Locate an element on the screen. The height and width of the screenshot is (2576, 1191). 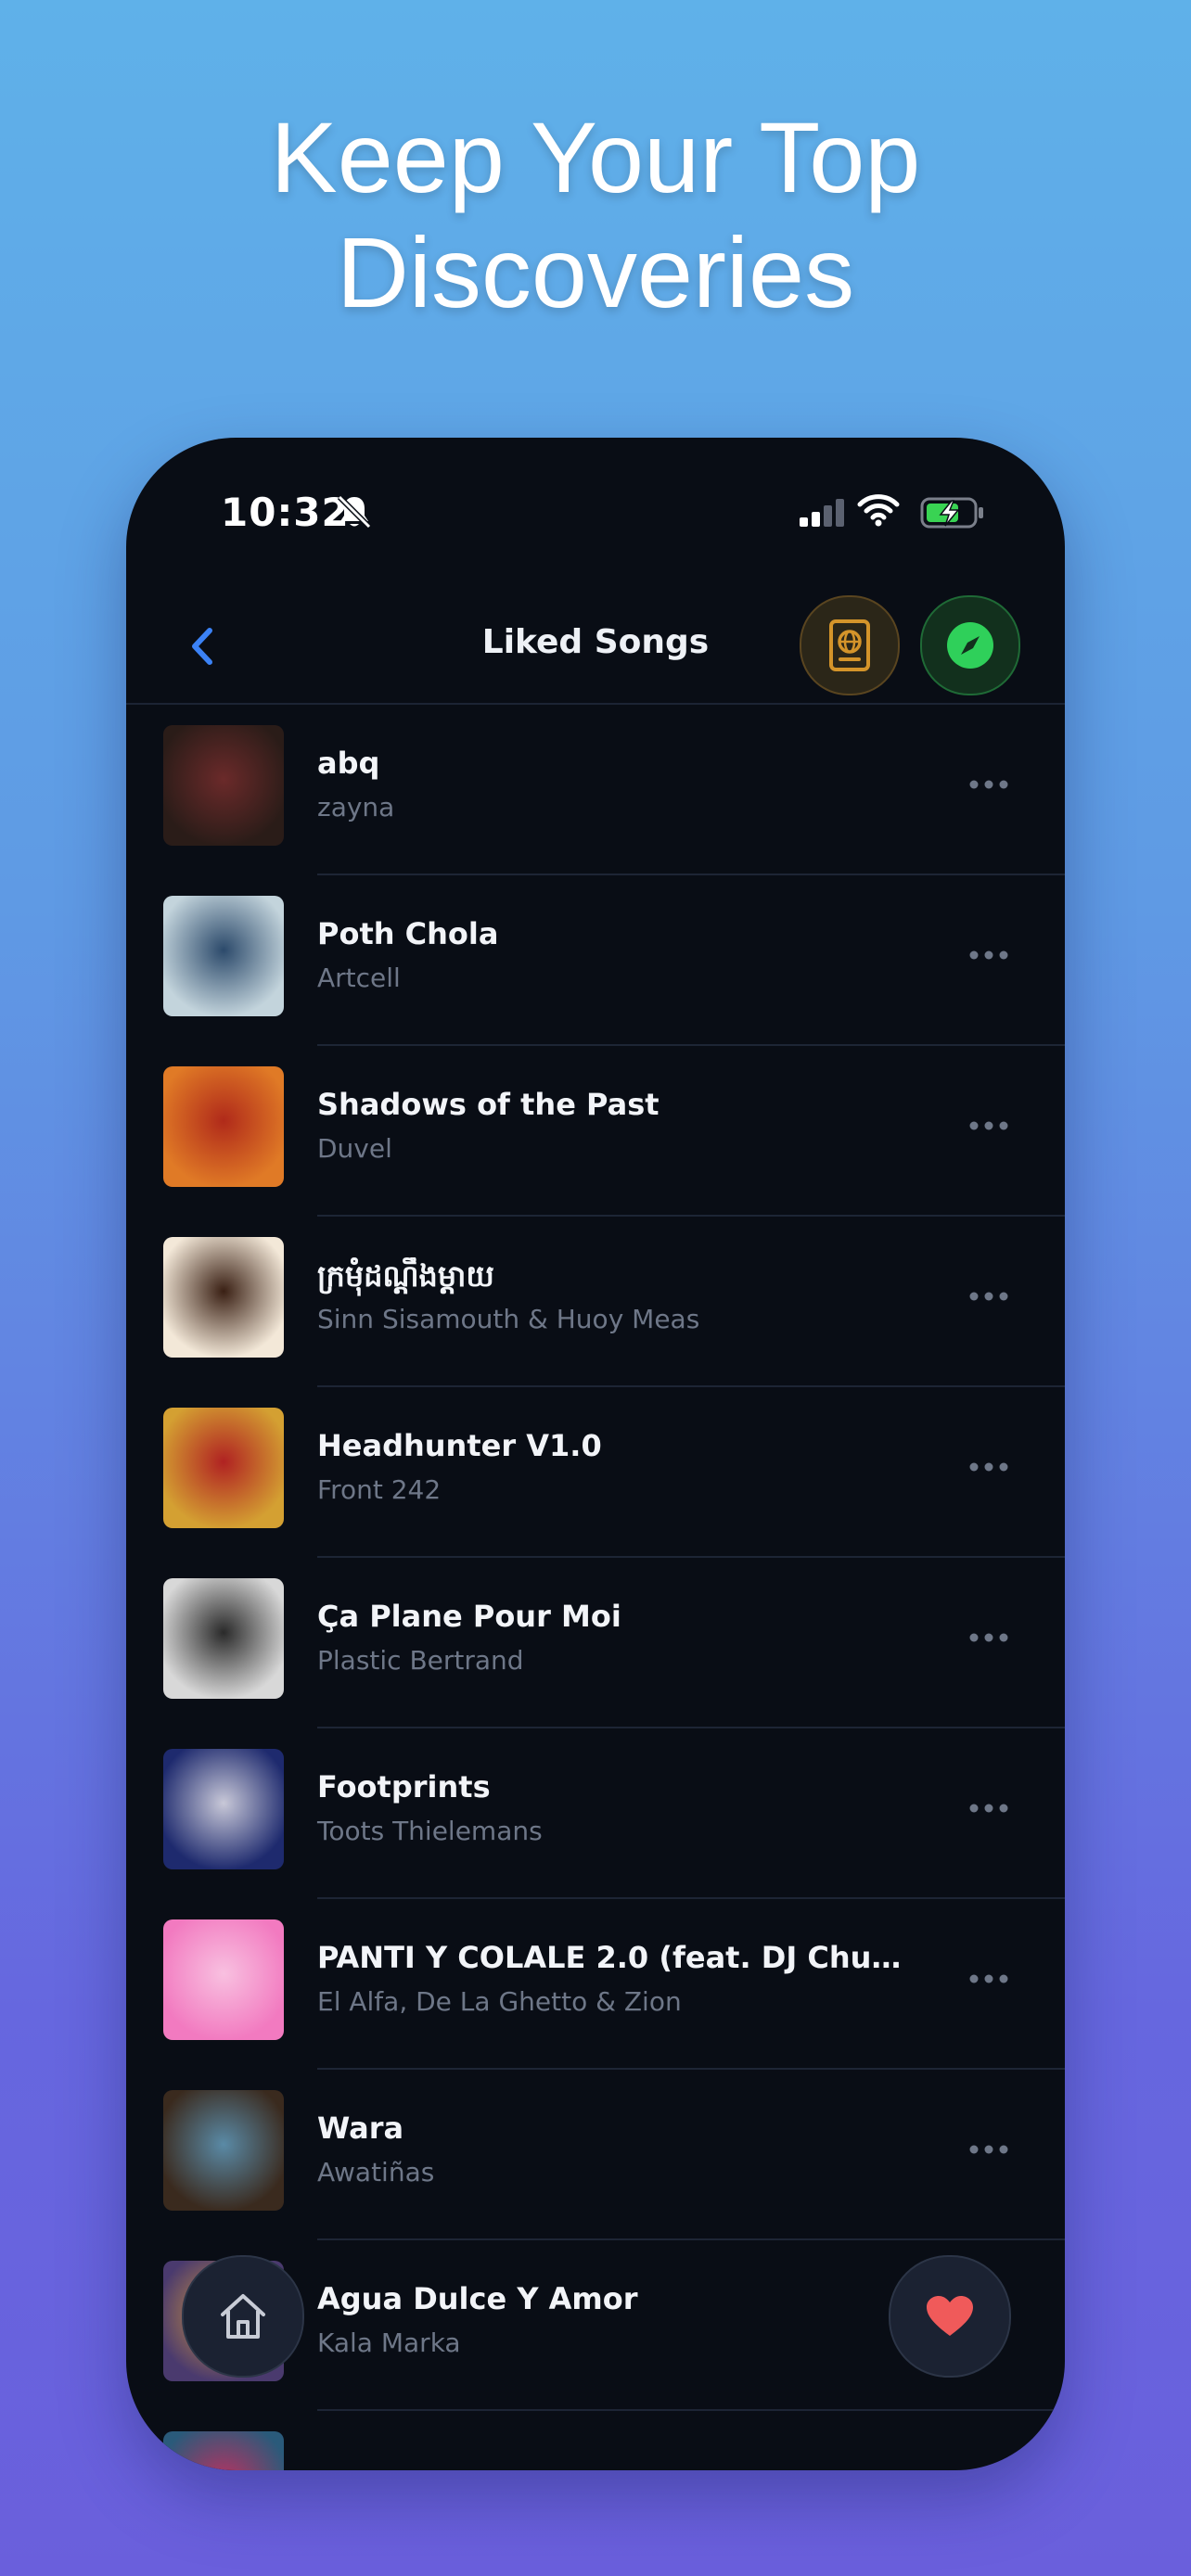
song-title: Poth Chola is located at coordinates (408, 933).